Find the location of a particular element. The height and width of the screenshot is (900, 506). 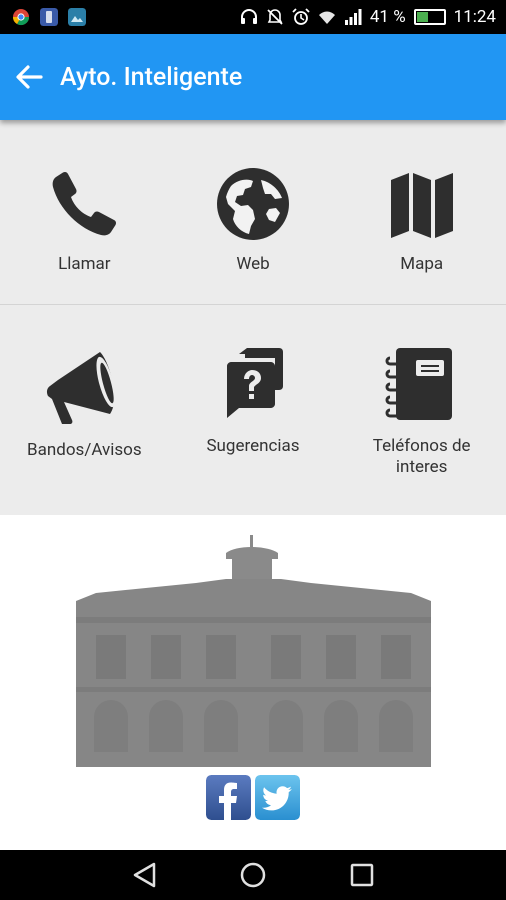

signal-icon is located at coordinates (353, 17).